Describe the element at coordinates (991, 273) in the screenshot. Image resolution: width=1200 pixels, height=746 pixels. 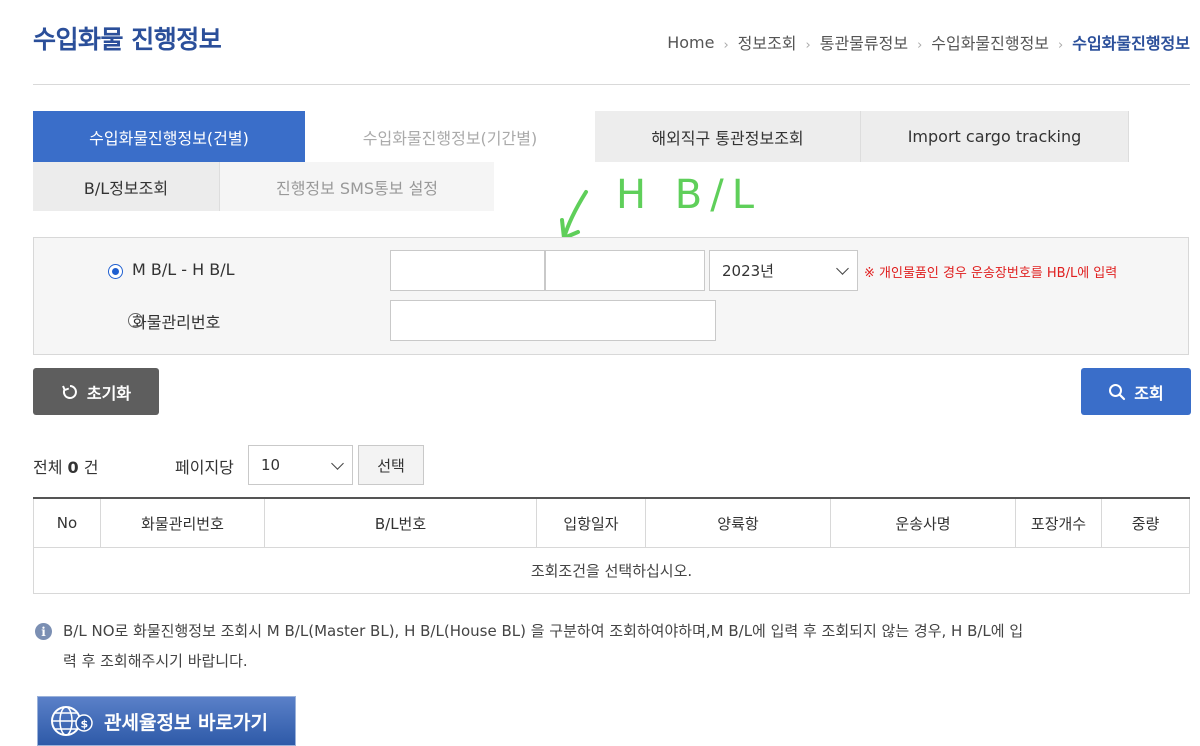
I see `hbl-note: ※ 개인물품인 경우 운송장번호를 HB/L에 입력` at that location.